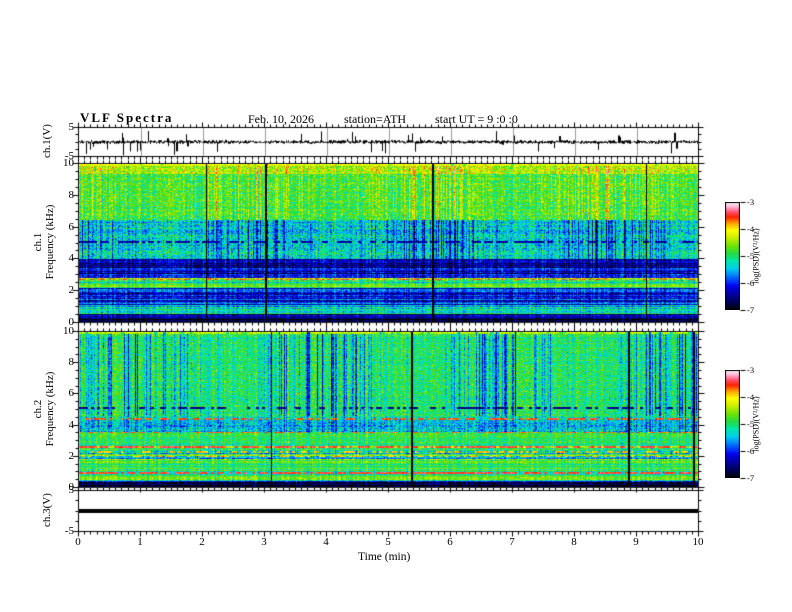 The height and width of the screenshot is (612, 792). I want to click on ch2-frequency-axis-title: Frequency (kHz), so click(50, 409).